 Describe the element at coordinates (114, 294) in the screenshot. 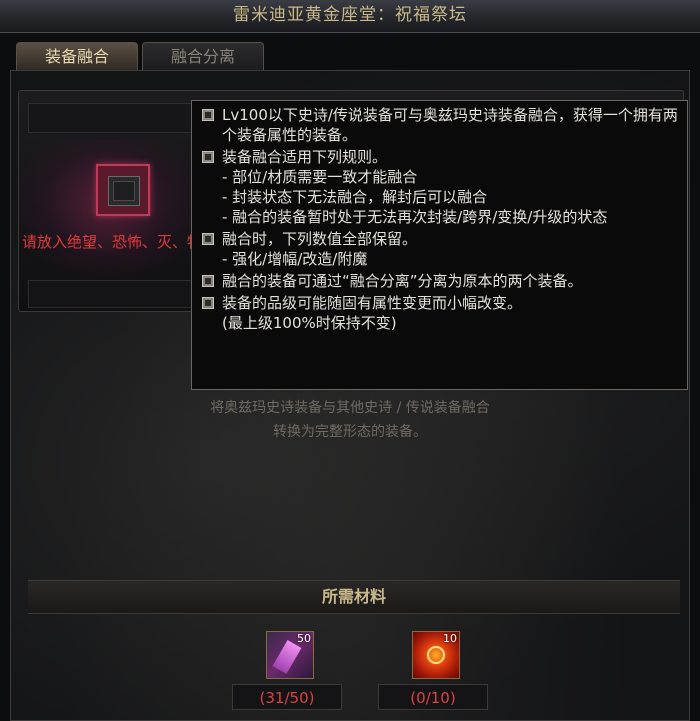

I see `slot-info-bar` at that location.